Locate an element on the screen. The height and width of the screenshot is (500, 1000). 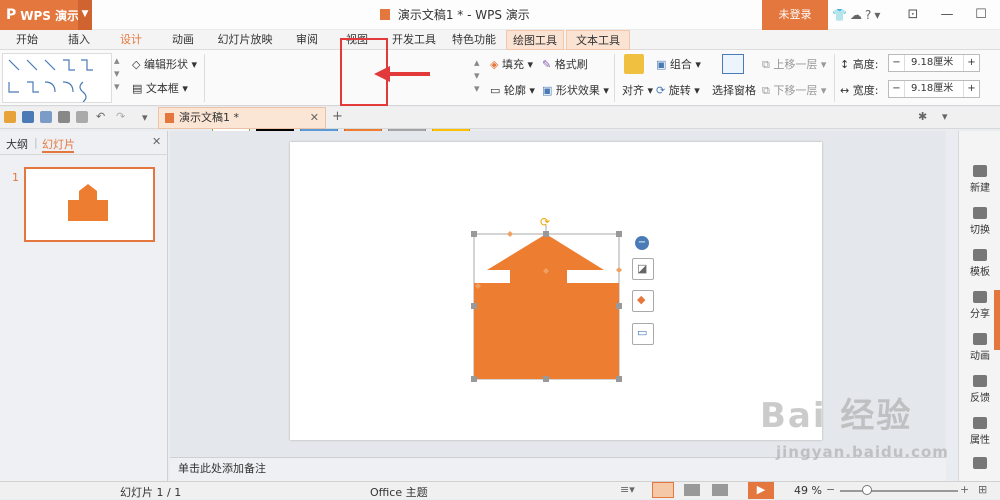
app-menu-button: P WPS 演示 ▼ is located at coordinates (46, 15).